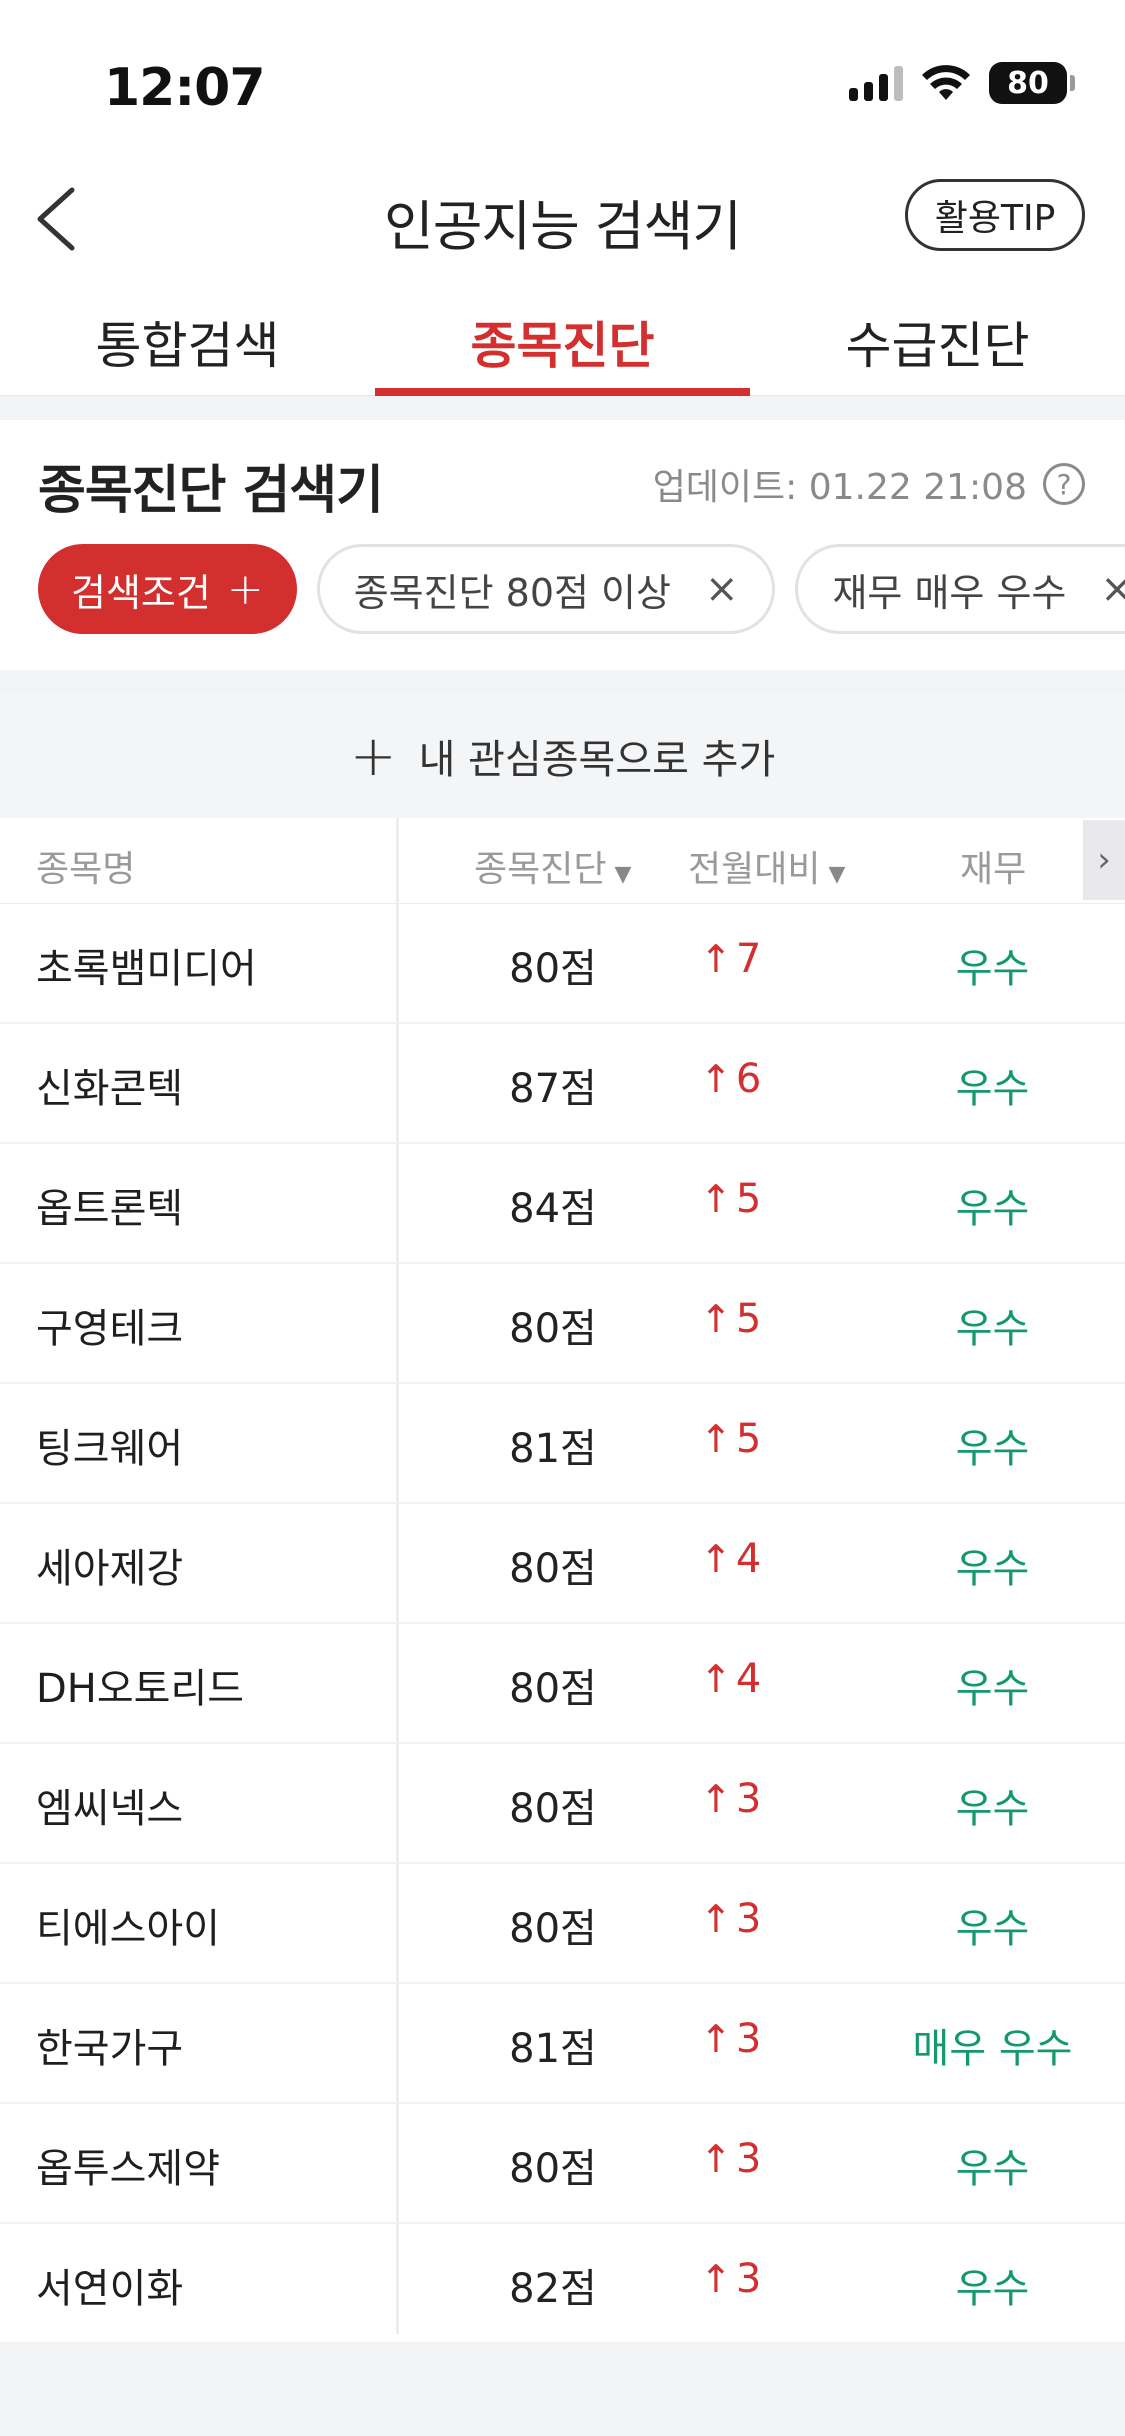  What do you see at coordinates (128, 2169) in the screenshot?
I see `stock-name: 옵투스제약` at bounding box center [128, 2169].